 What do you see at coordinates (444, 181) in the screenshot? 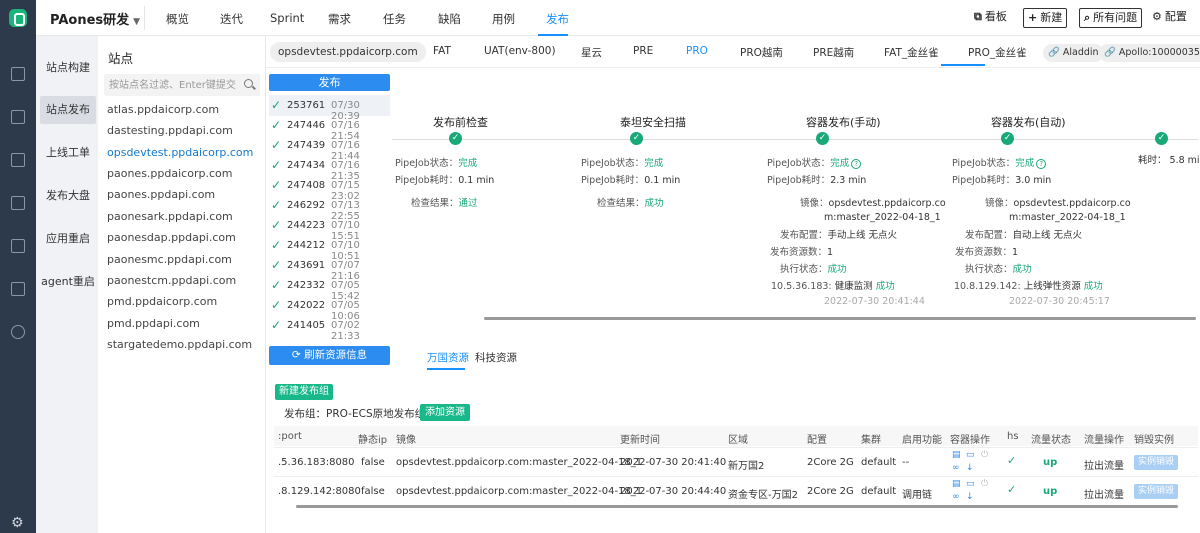
I see `s1-pipe-time: PipeJob耗时：0.1 min` at bounding box center [444, 181].